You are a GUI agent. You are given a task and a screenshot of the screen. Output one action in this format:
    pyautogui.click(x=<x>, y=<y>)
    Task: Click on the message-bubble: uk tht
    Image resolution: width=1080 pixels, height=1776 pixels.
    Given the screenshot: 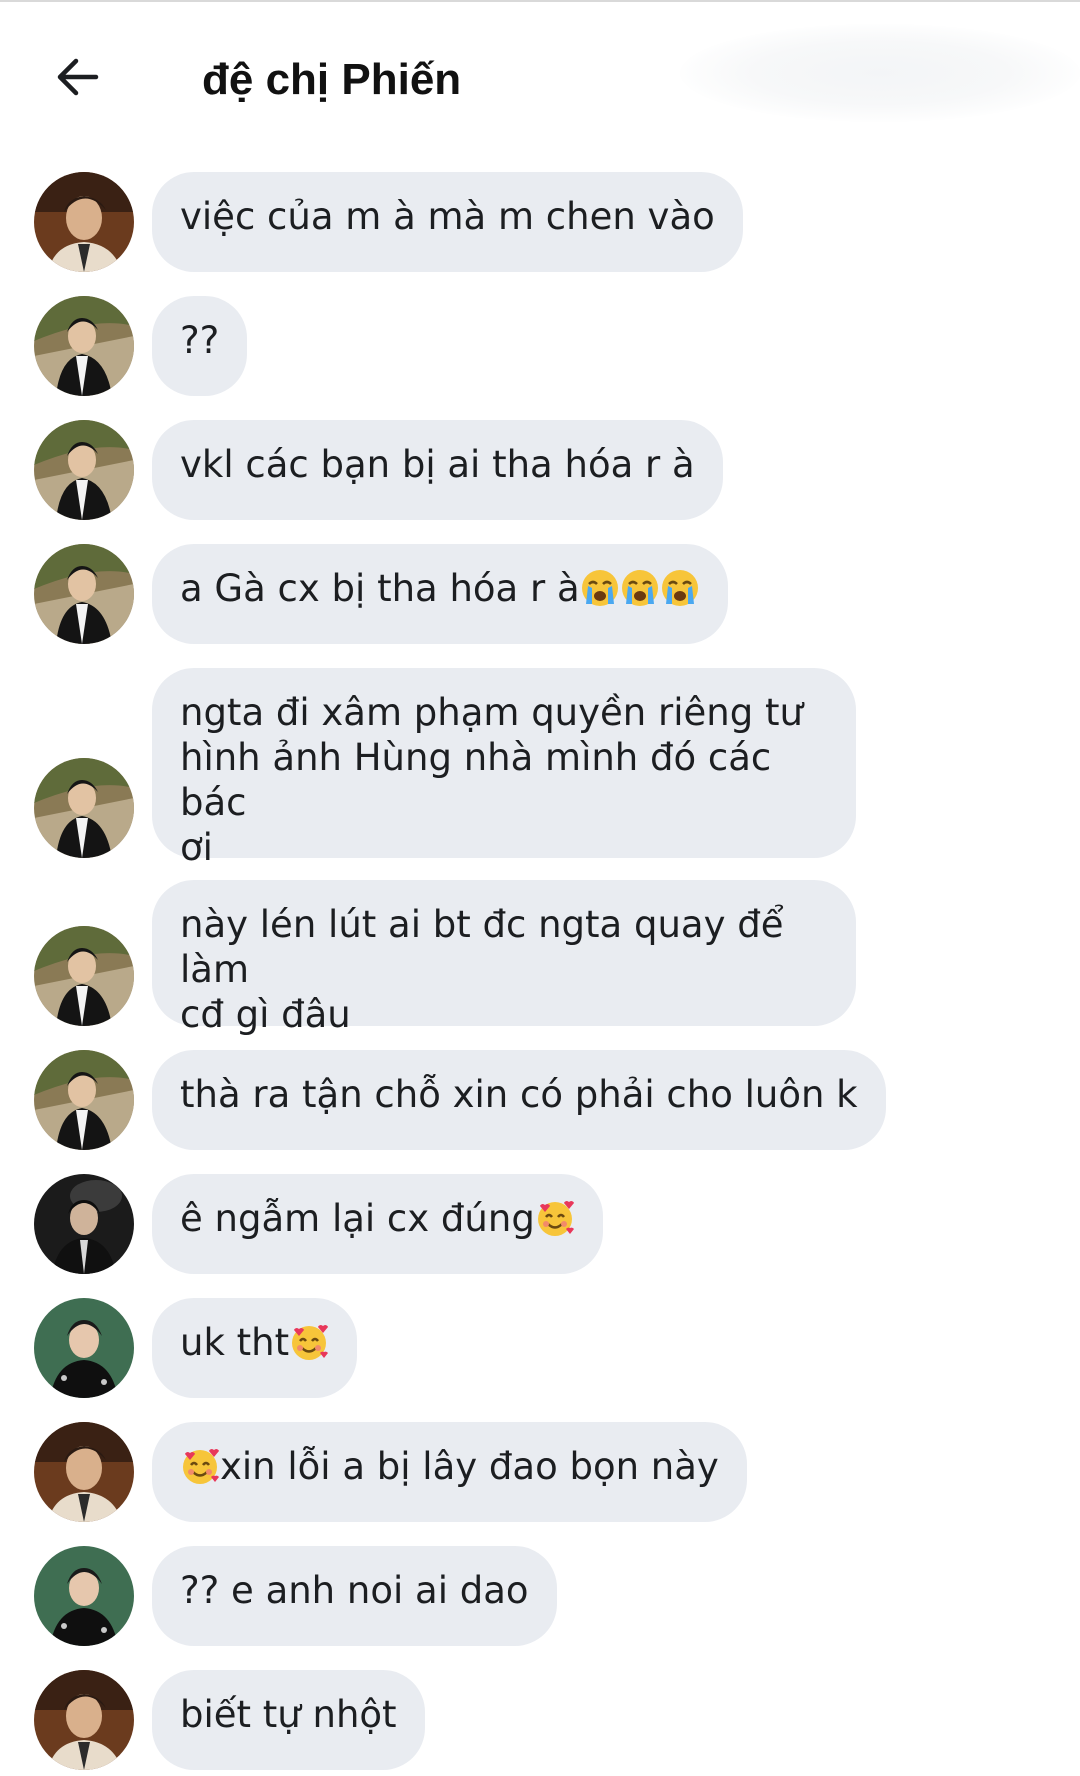 What is the action you would take?
    pyautogui.click(x=255, y=1348)
    